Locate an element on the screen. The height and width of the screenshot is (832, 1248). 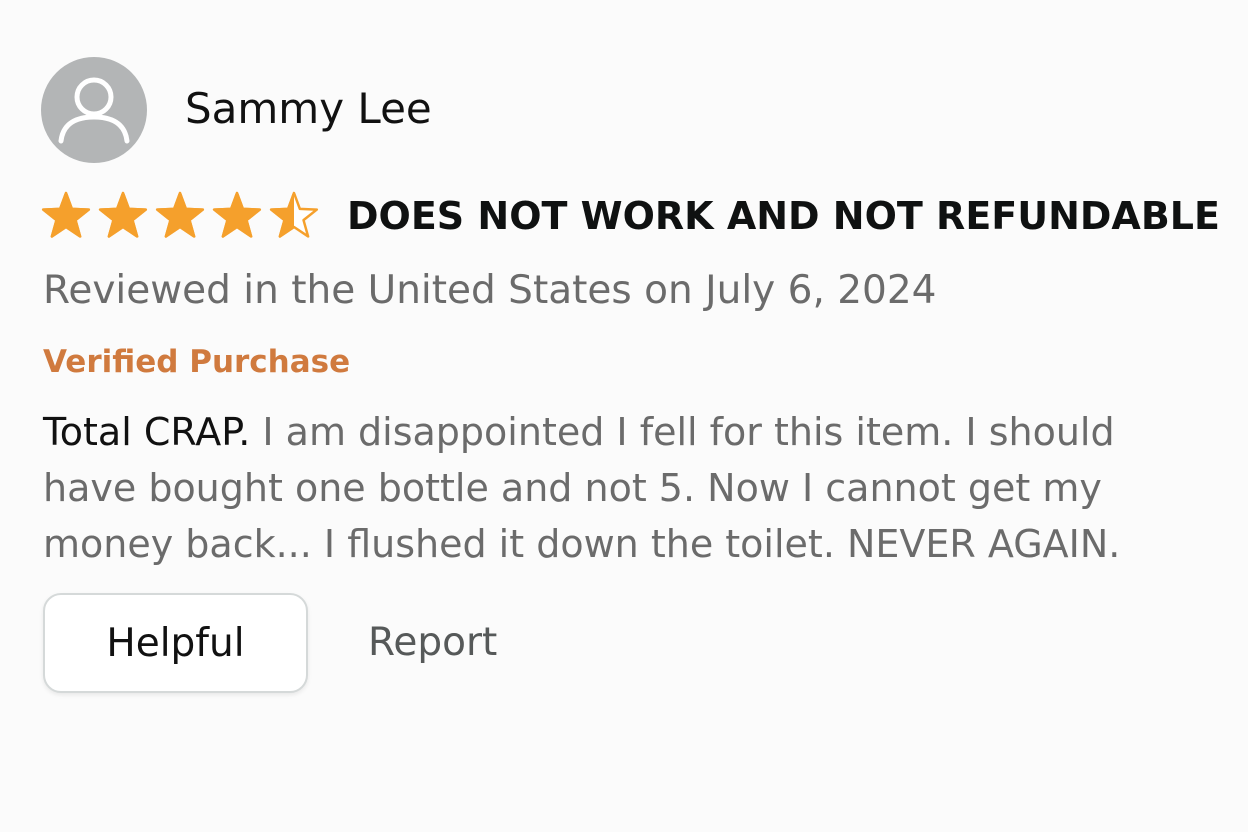
rating-row: DOES NOT WORK AND NOT REFUNDABLE is located at coordinates (630, 216).